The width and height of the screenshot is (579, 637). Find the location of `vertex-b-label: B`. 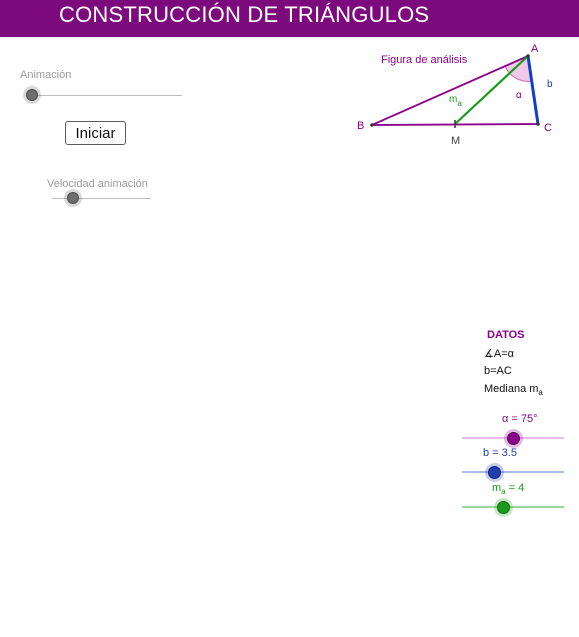

vertex-b-label: B is located at coordinates (360, 126).